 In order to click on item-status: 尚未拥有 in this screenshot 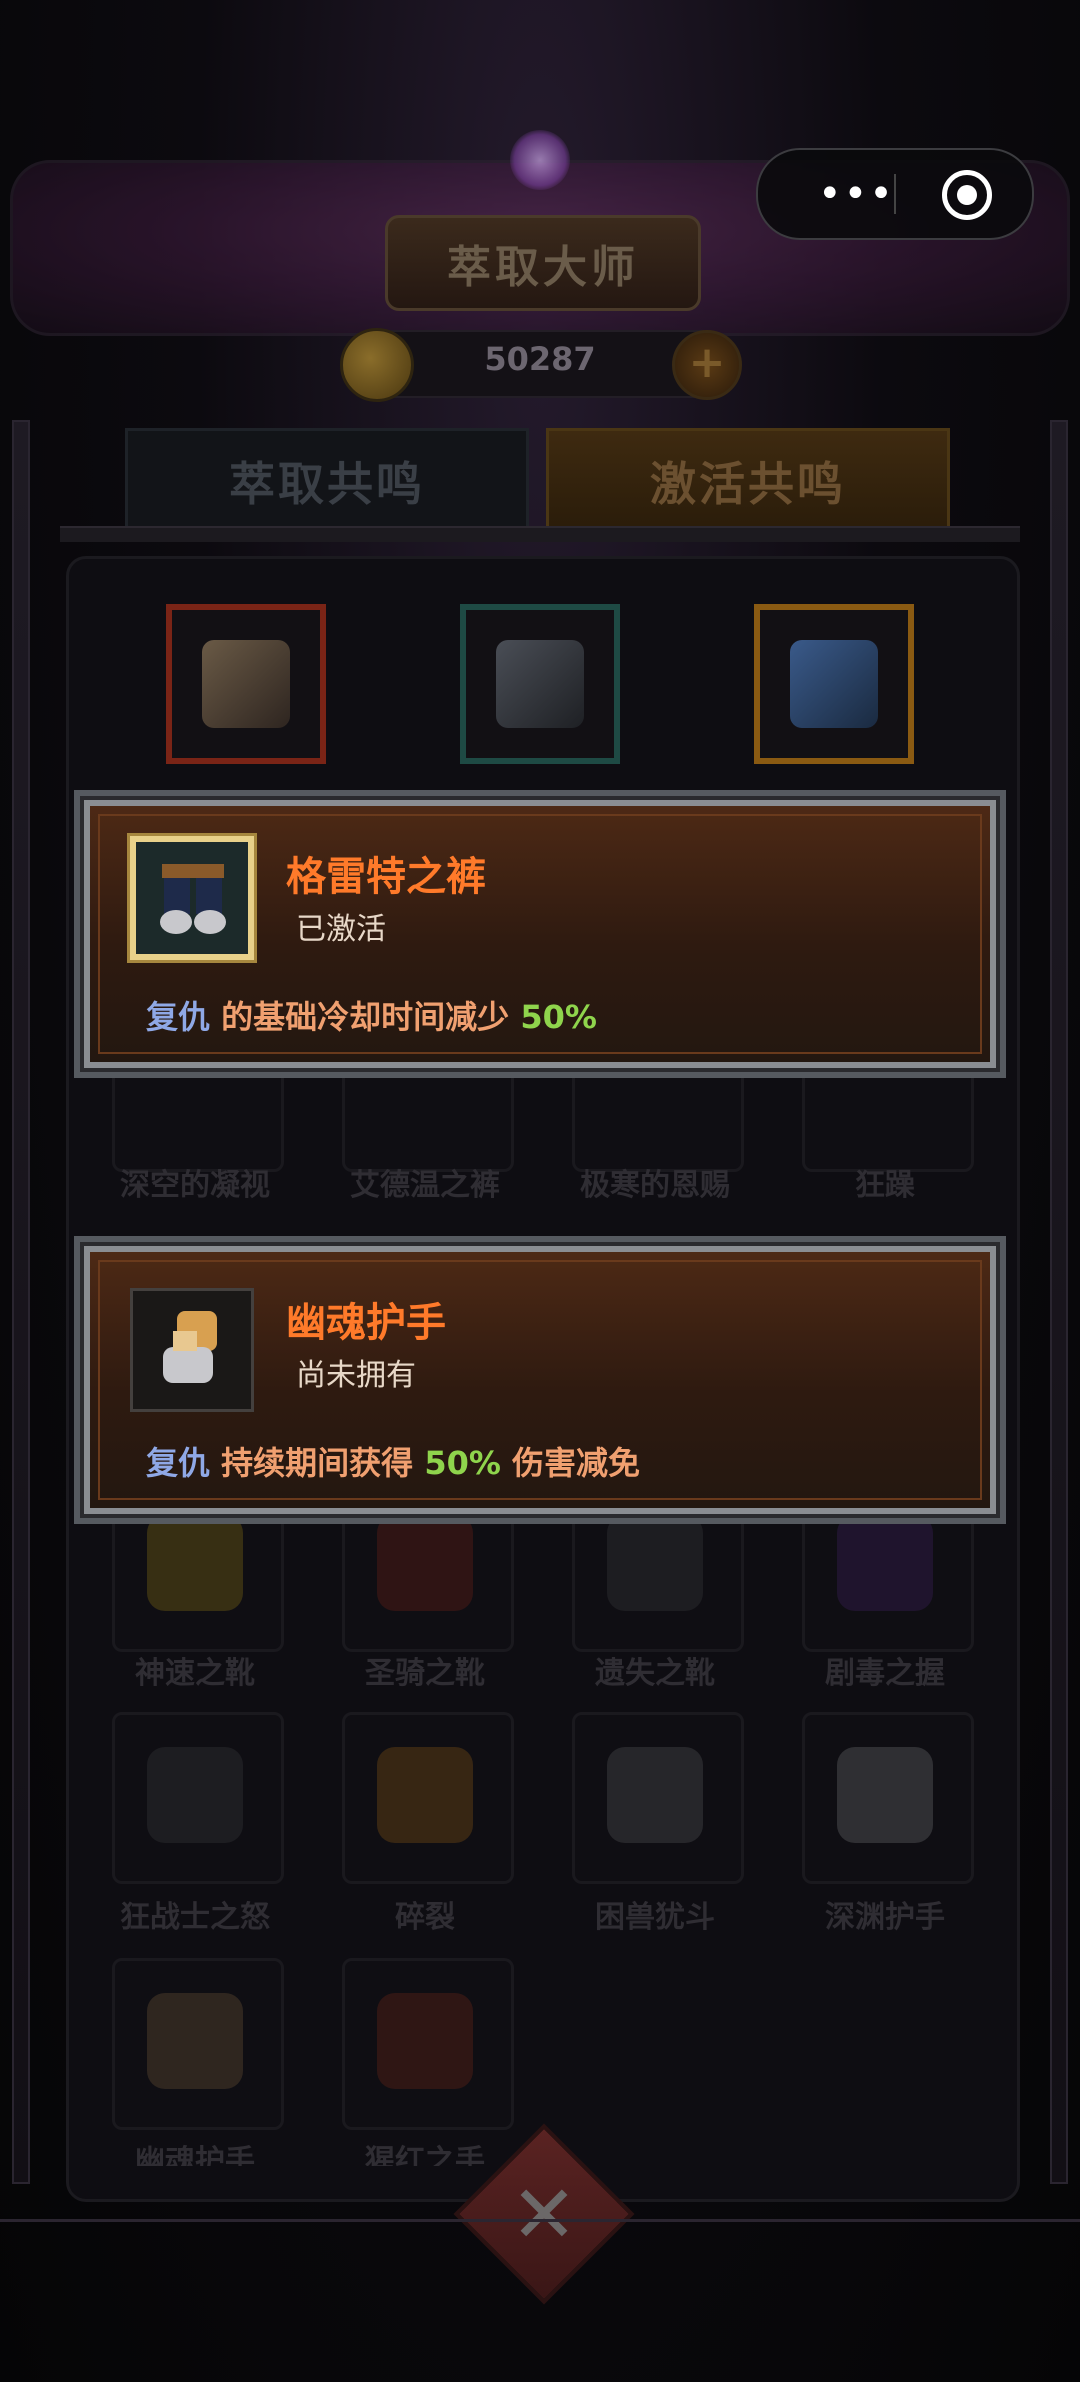, I will do `click(356, 1375)`.